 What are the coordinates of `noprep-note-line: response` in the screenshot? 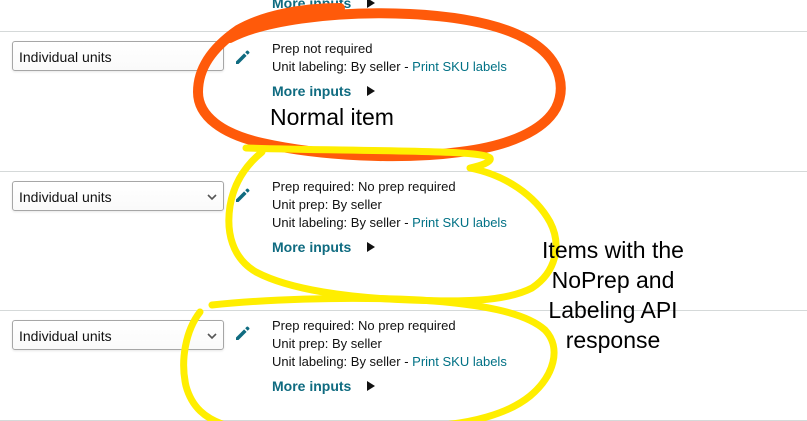 It's located at (613, 340).